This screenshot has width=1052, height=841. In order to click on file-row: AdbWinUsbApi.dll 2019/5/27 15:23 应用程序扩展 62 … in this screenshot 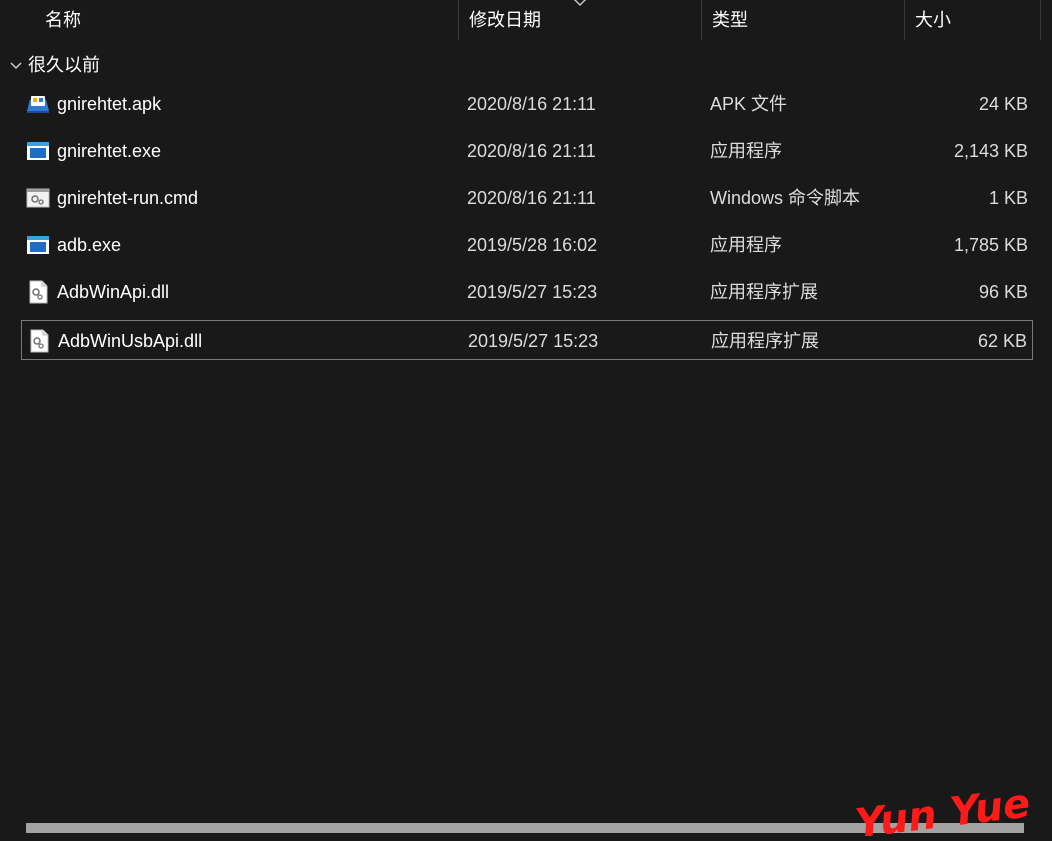, I will do `click(527, 340)`.